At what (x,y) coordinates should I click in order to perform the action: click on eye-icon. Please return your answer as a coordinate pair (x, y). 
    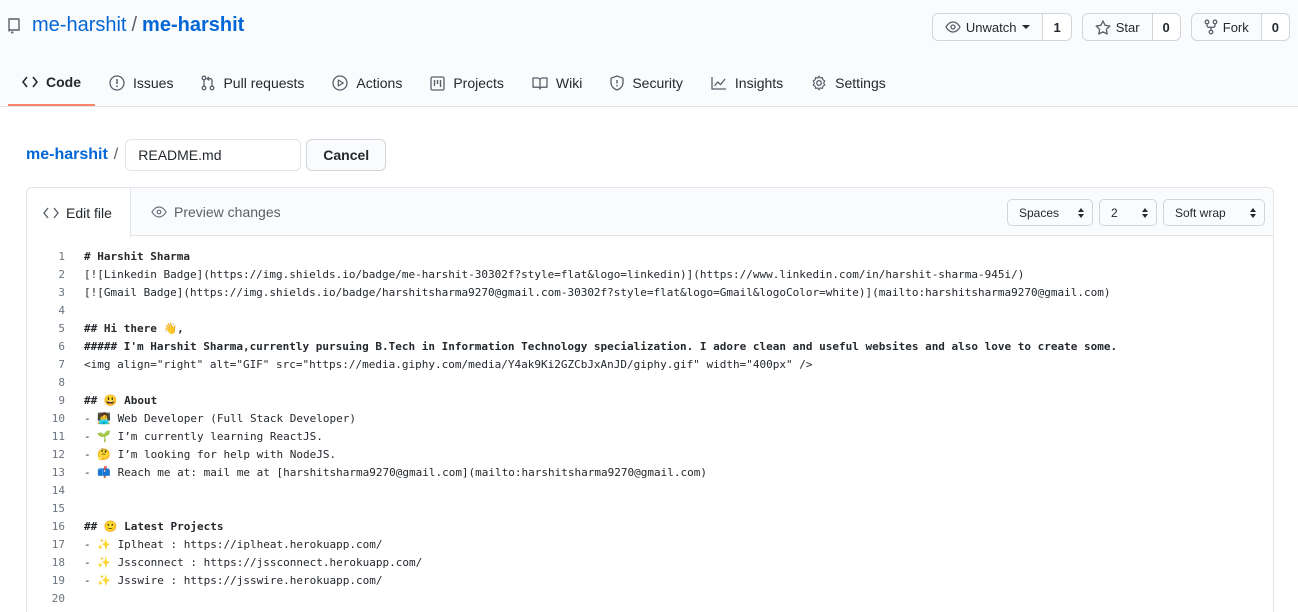
    Looking at the image, I should click on (953, 27).